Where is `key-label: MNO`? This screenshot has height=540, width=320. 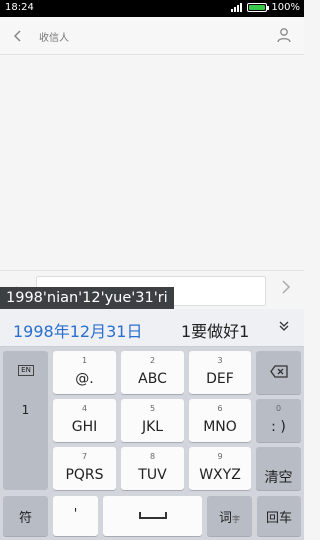 key-label: MNO is located at coordinates (220, 427).